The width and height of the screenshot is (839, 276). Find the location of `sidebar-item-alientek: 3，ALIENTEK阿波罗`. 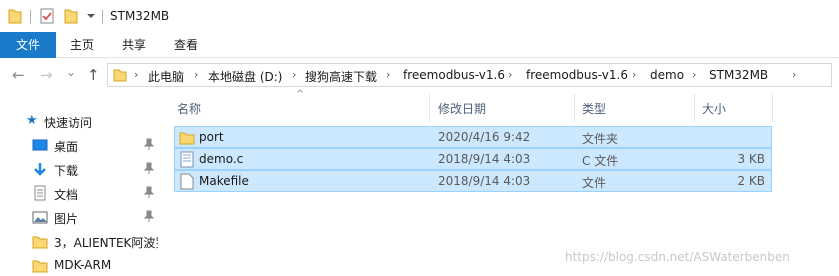

sidebar-item-alientek: 3，ALIENTEK阿波罗 is located at coordinates (81, 242).